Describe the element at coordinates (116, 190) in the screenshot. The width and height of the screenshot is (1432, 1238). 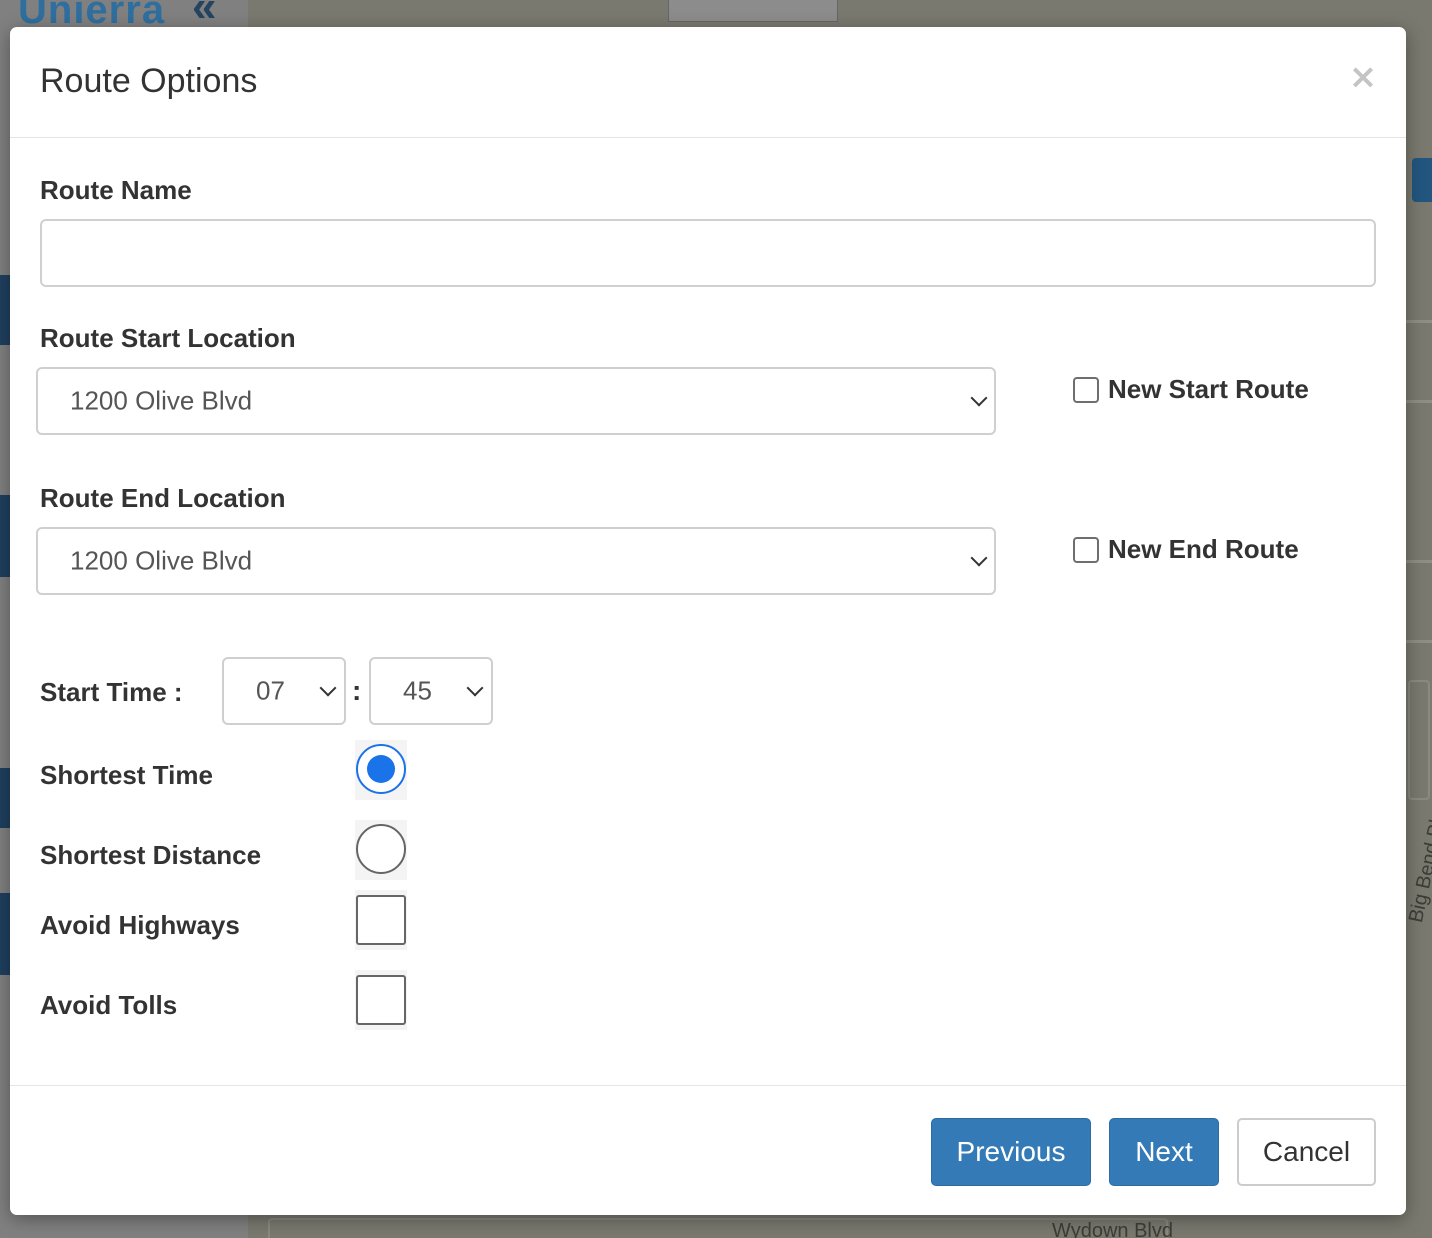
I see `route-name-label: Route Name` at that location.